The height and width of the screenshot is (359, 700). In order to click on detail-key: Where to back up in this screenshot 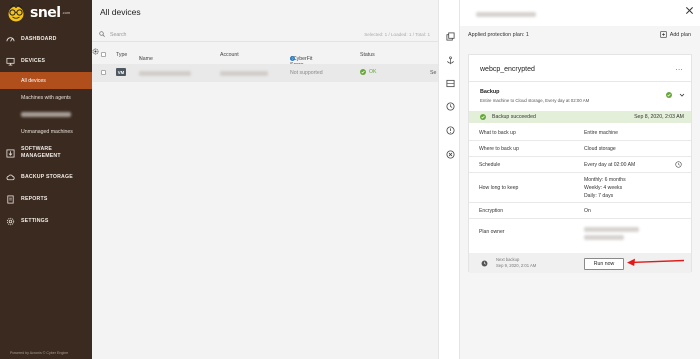, I will do `click(499, 149)`.